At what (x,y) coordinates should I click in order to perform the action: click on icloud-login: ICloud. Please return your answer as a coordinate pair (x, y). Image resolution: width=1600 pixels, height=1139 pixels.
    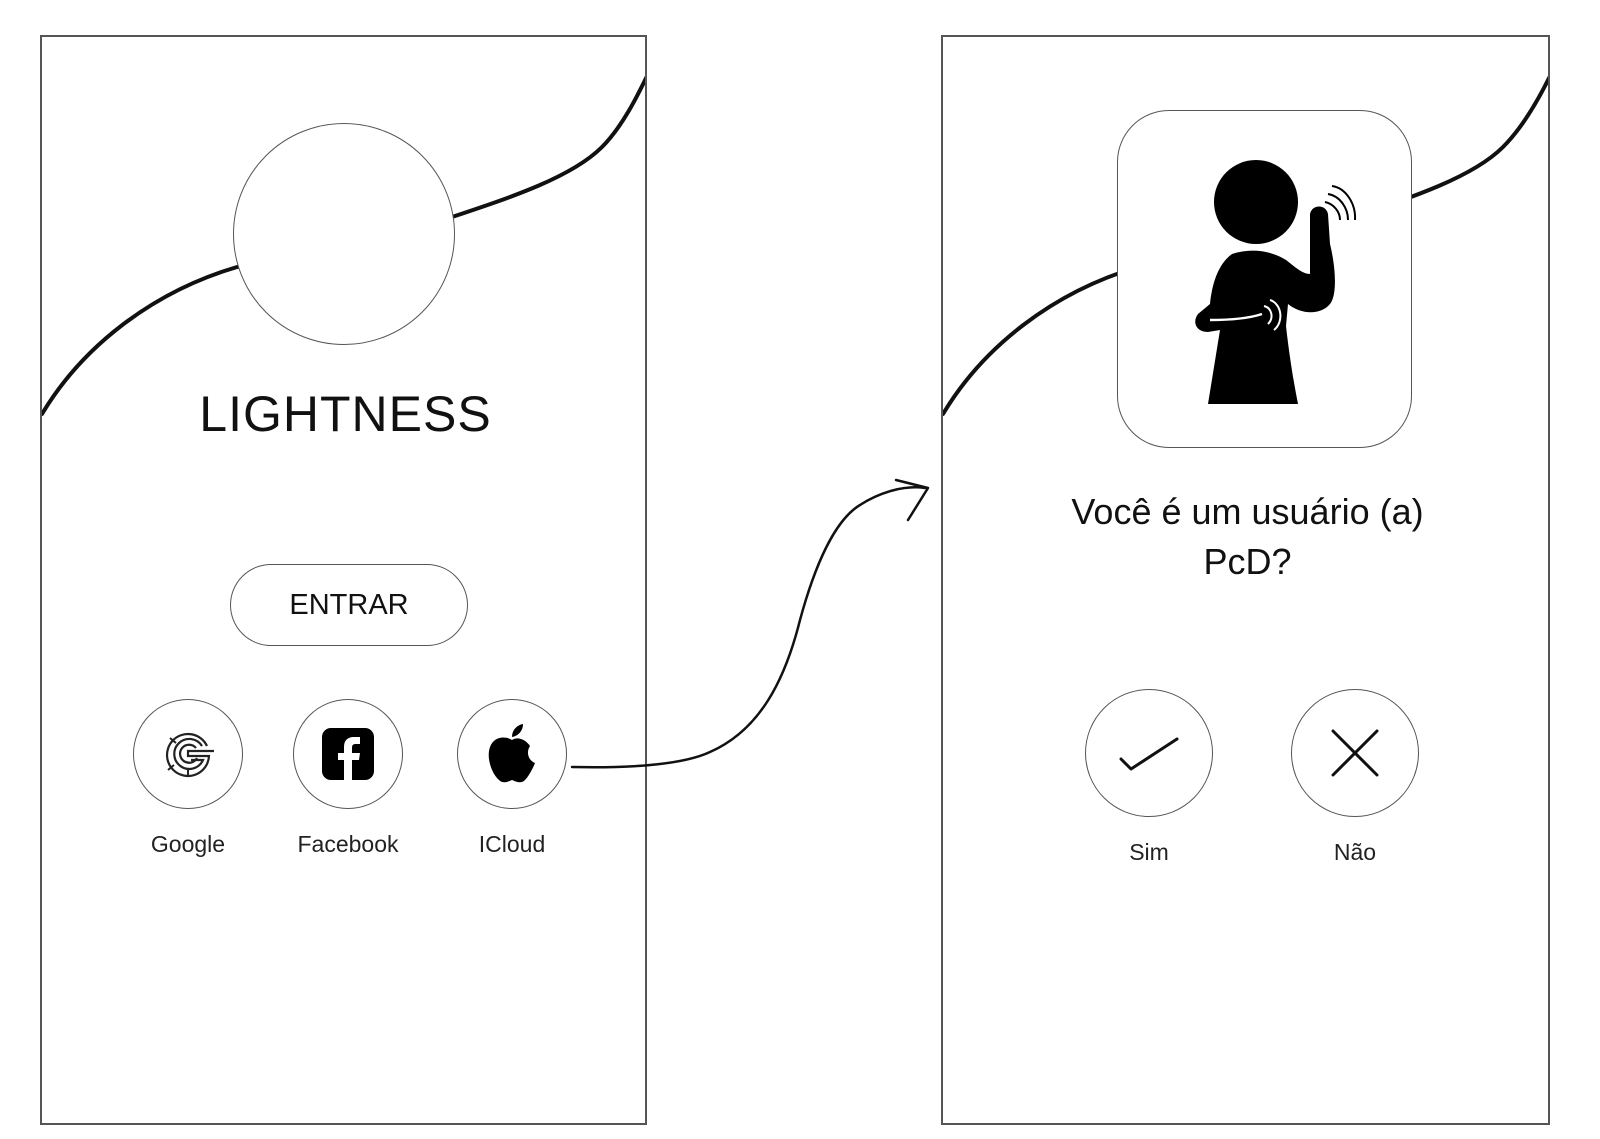
    Looking at the image, I should click on (512, 778).